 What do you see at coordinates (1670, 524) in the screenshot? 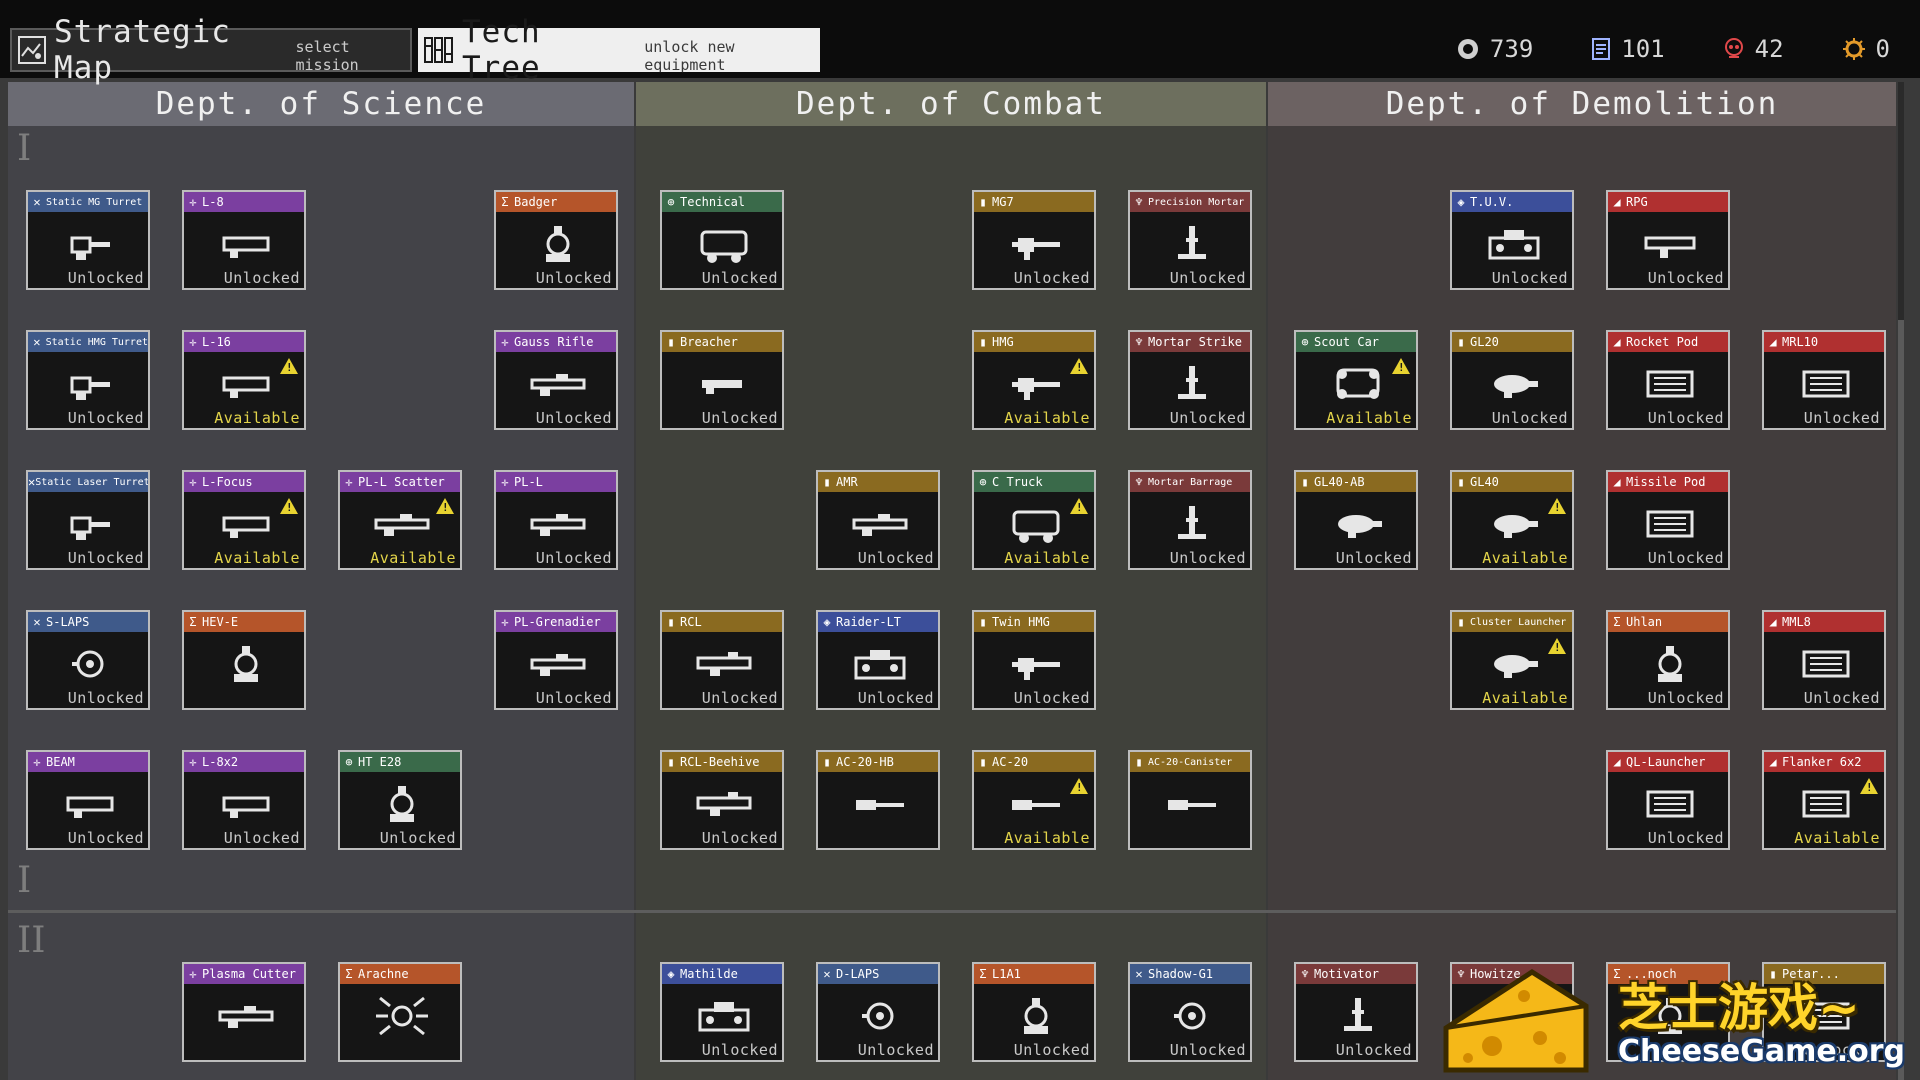
I see `rocket-pod-icon` at bounding box center [1670, 524].